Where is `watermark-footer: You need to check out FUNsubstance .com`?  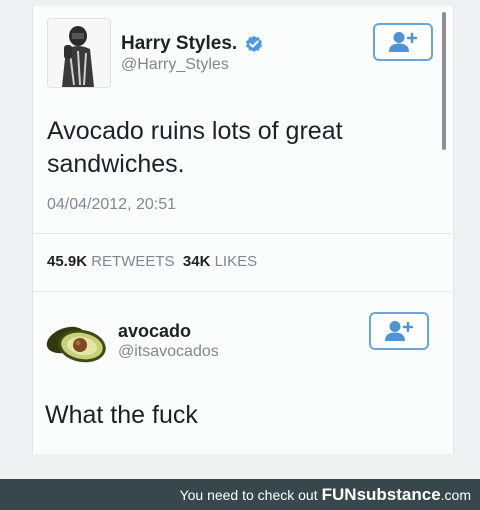
watermark-footer: You need to check out FUNsubstance .com is located at coordinates (240, 494).